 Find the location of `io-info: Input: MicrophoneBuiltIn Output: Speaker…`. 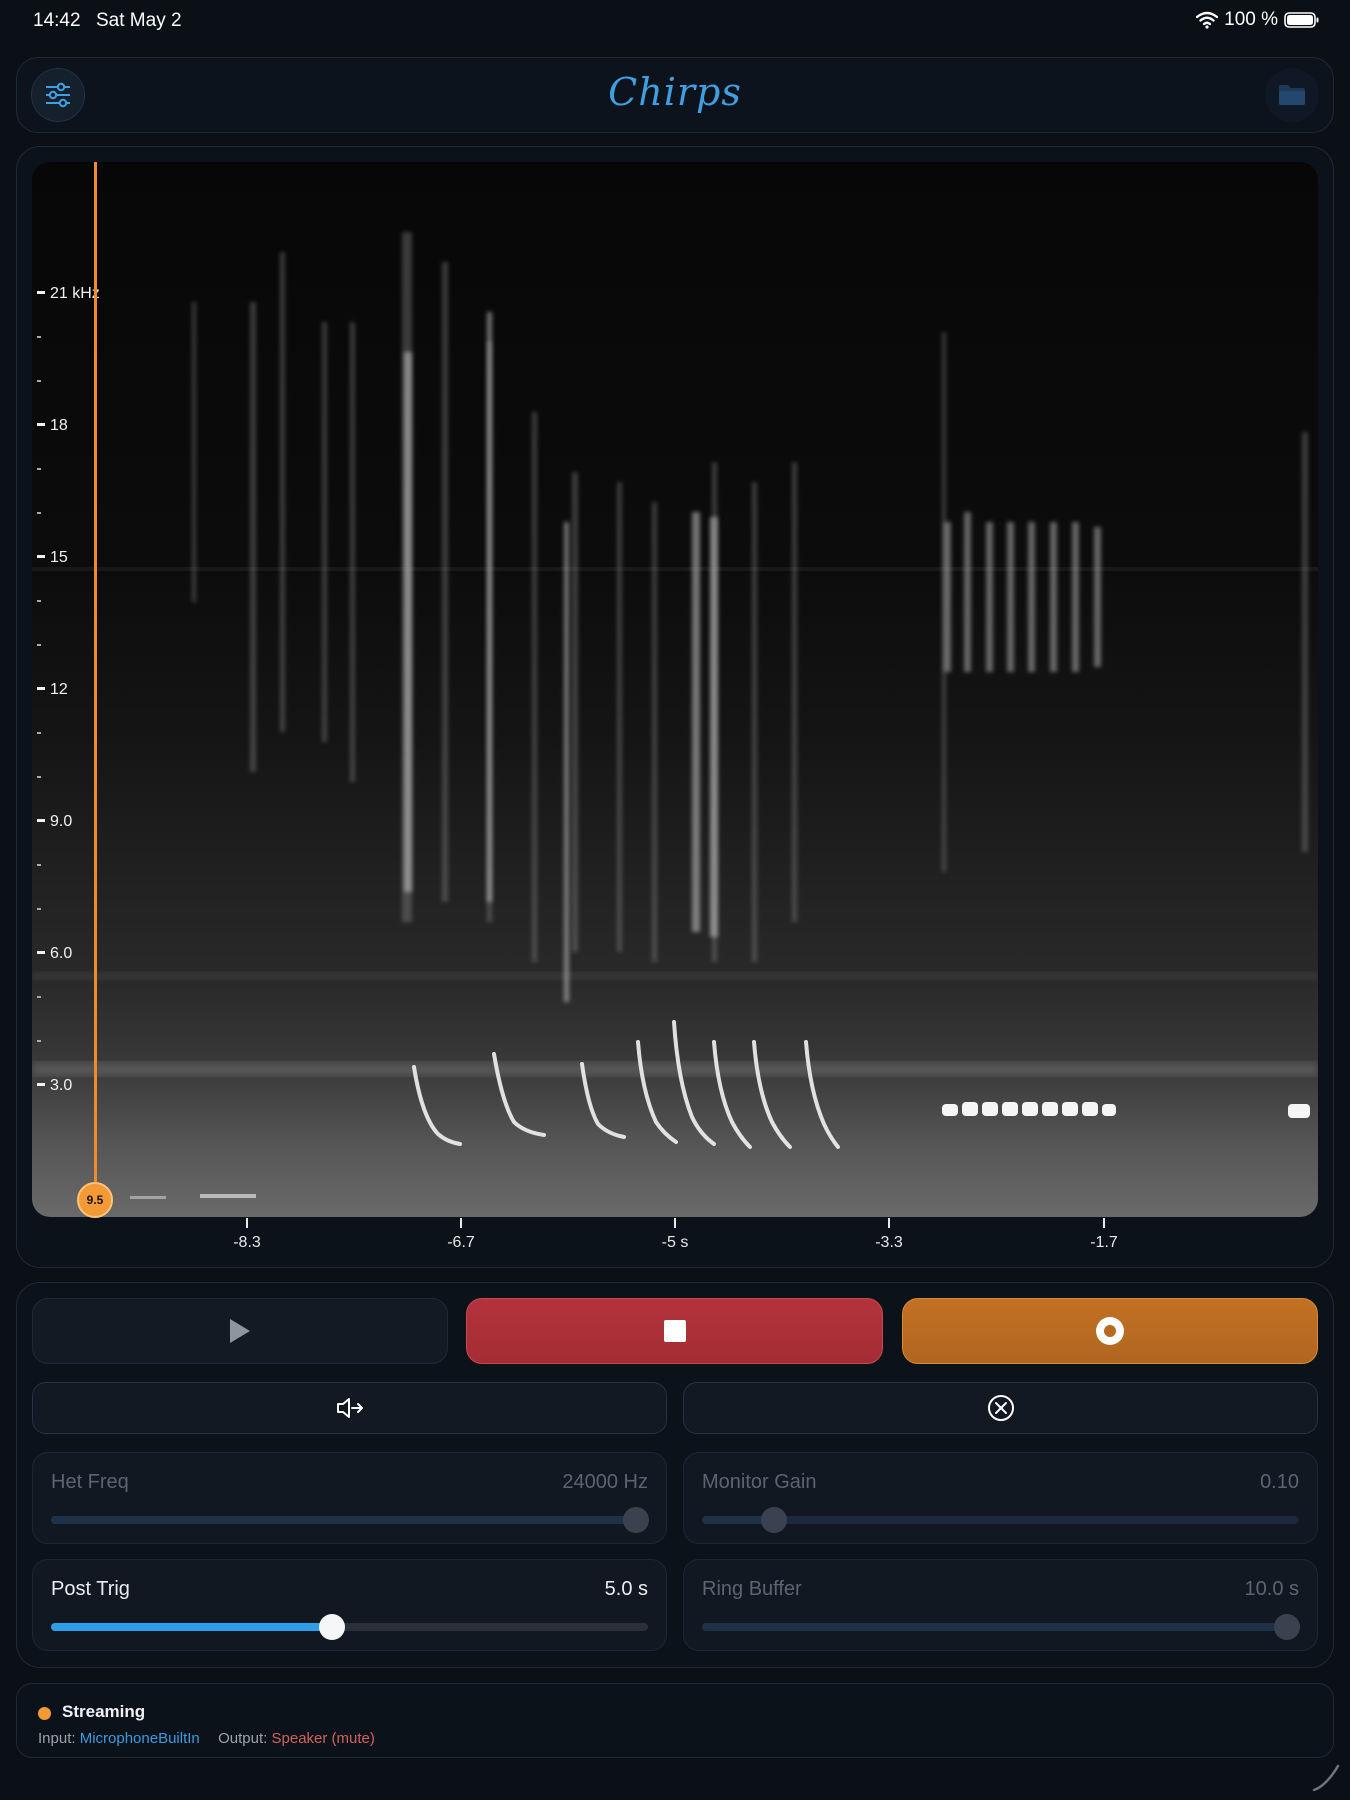

io-info: Input: MicrophoneBuiltIn Output: Speaker… is located at coordinates (206, 1738).